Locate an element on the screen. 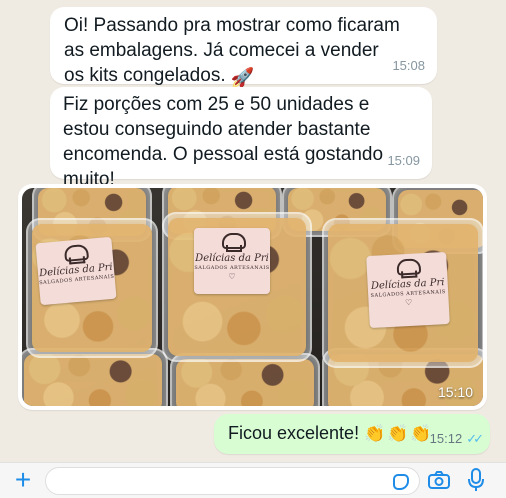 Image resolution: width=506 pixels, height=498 pixels. message-time: 15:09 is located at coordinates (403, 160).